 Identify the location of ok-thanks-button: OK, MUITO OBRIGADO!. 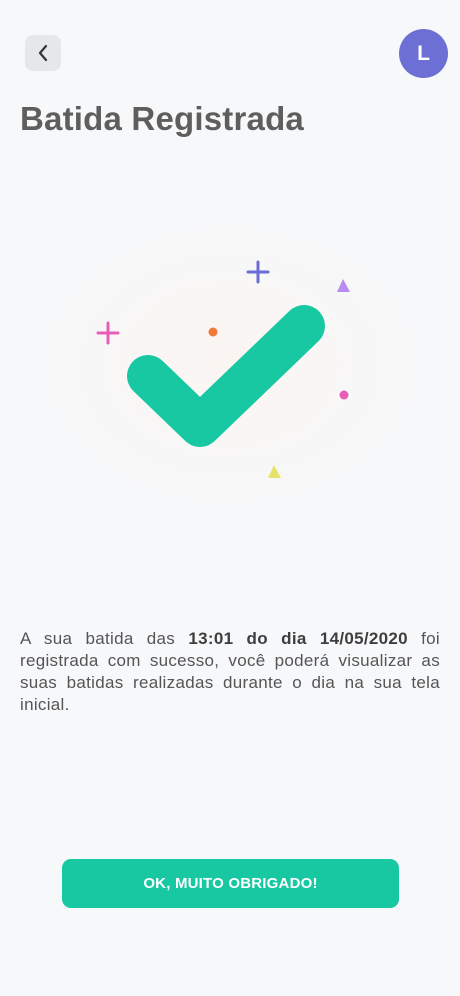
(230, 883).